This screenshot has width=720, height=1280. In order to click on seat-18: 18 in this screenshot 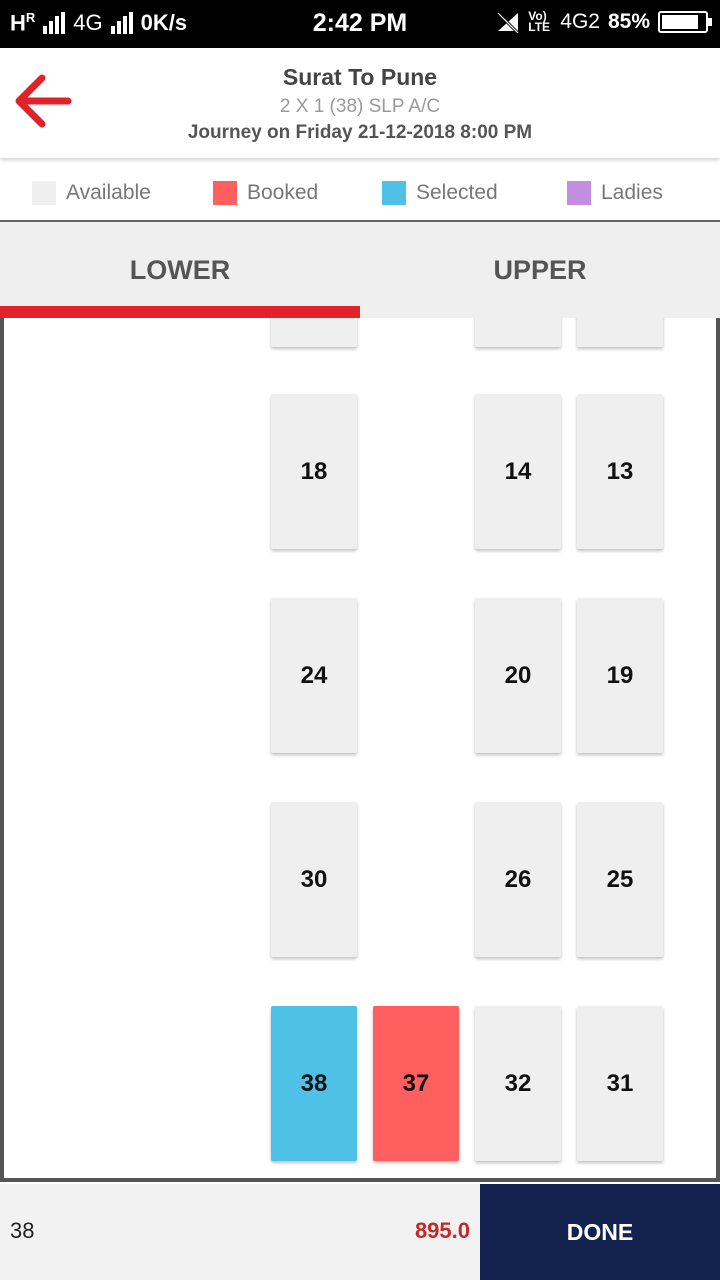, I will do `click(314, 471)`.